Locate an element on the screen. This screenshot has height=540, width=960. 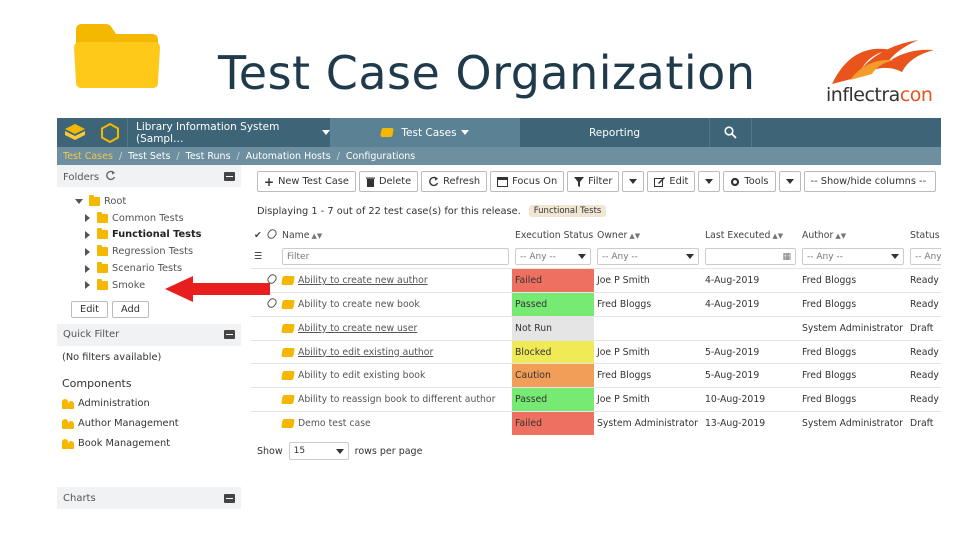
test-case-name: Ability to edit existing author is located at coordinates (365, 352).